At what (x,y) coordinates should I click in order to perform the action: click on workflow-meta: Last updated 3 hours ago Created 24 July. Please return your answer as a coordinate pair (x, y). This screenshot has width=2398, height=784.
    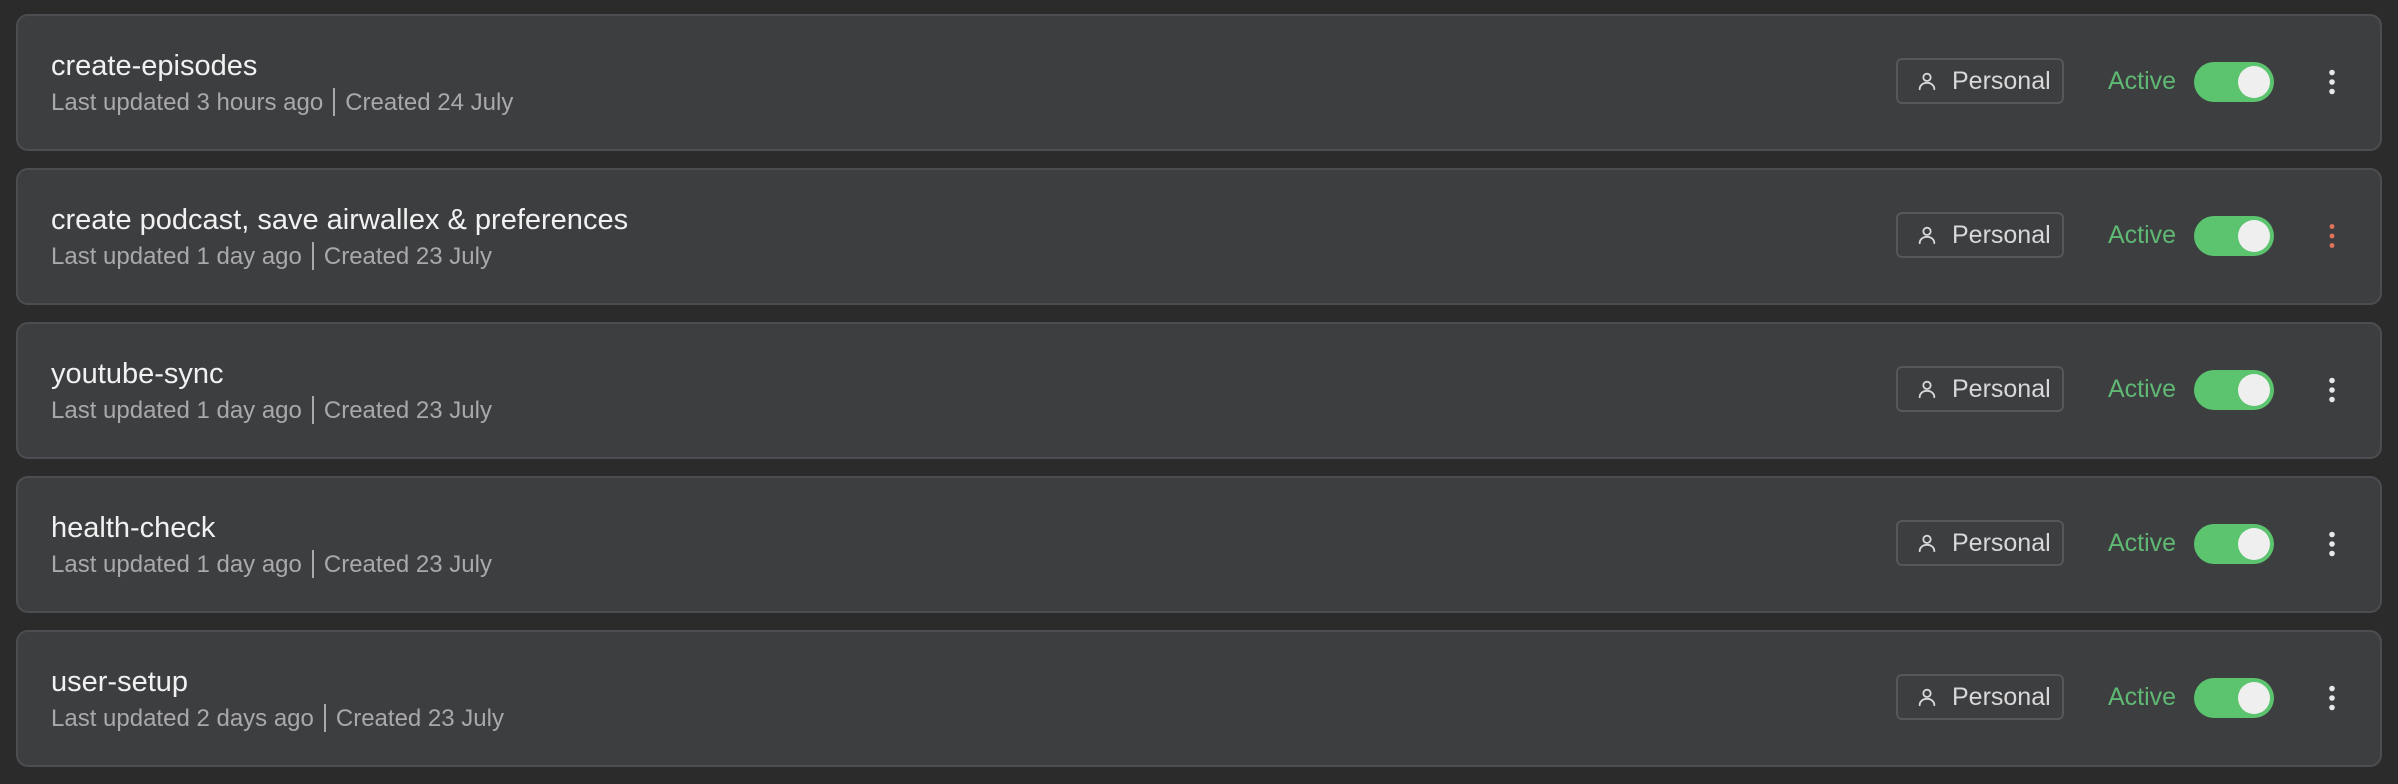
    Looking at the image, I should click on (282, 102).